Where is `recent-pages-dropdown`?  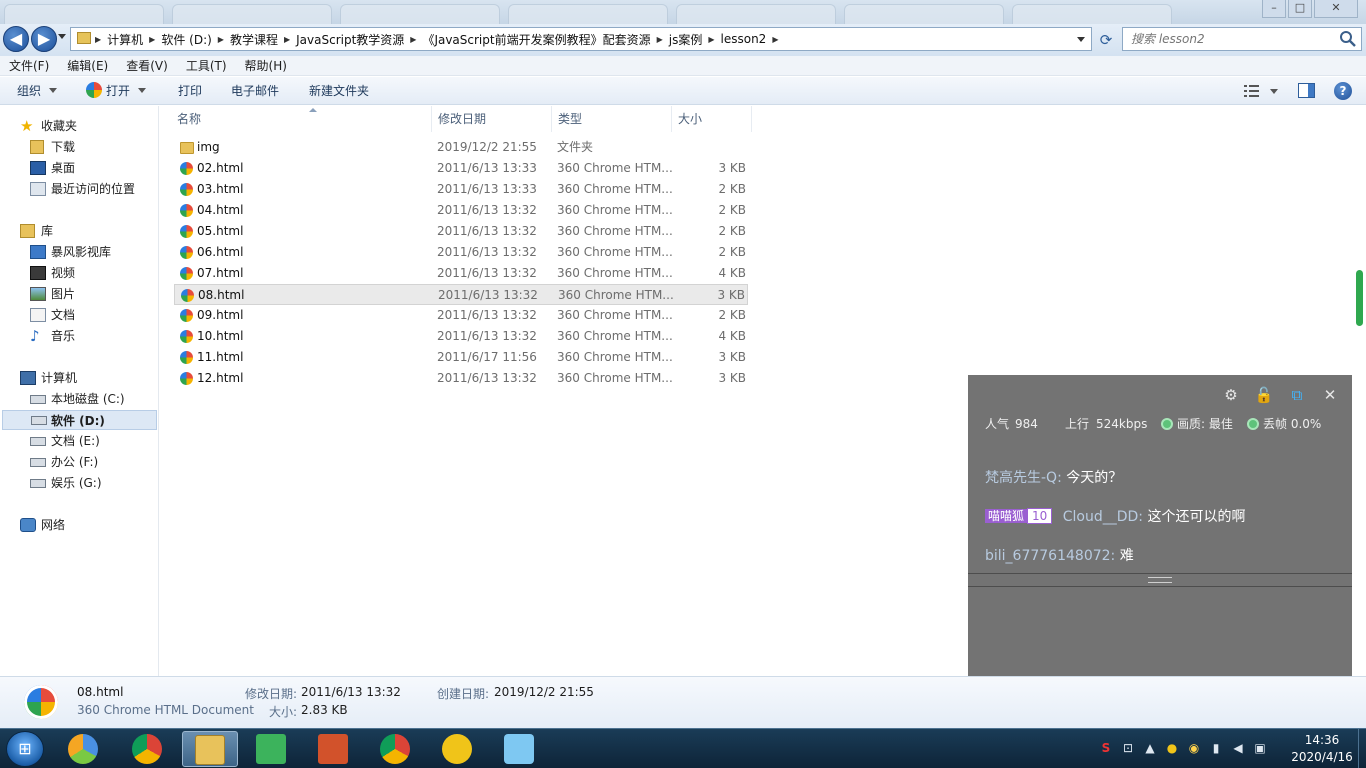 recent-pages-dropdown is located at coordinates (62, 36).